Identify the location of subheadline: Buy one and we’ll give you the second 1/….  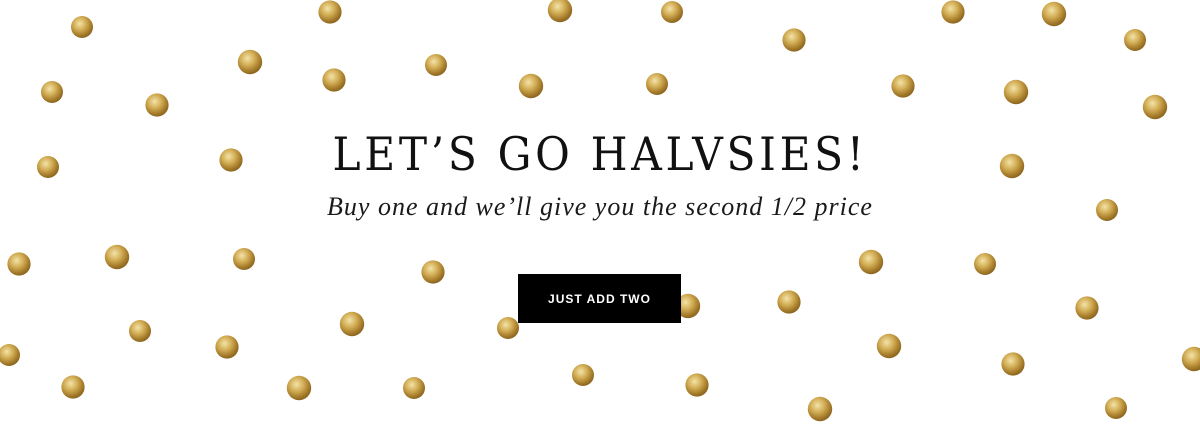
(600, 206).